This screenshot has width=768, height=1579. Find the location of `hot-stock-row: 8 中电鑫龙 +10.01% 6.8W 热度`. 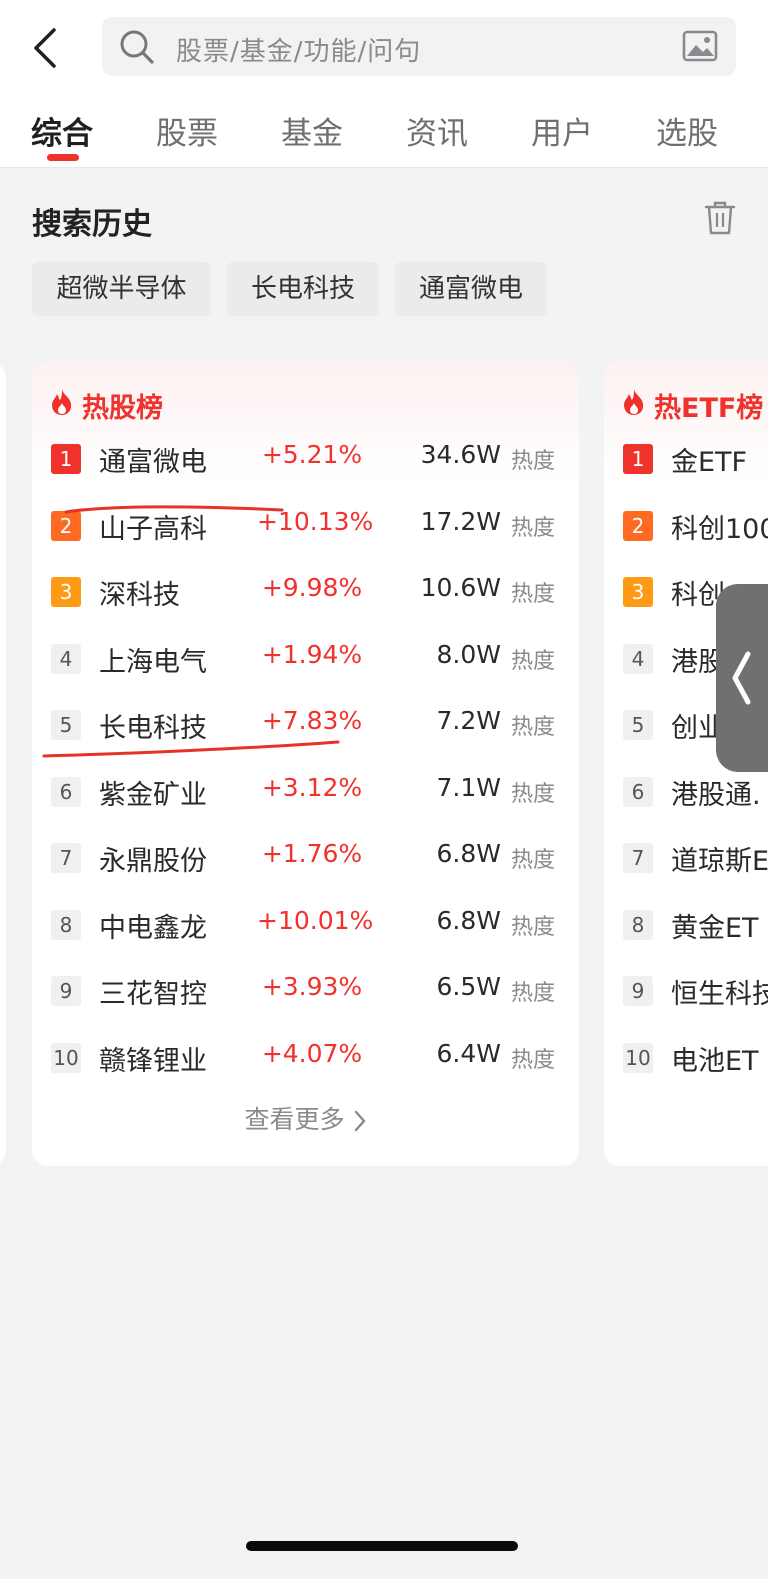

hot-stock-row: 8 中电鑫龙 +10.01% 6.8W 热度 is located at coordinates (305, 927).